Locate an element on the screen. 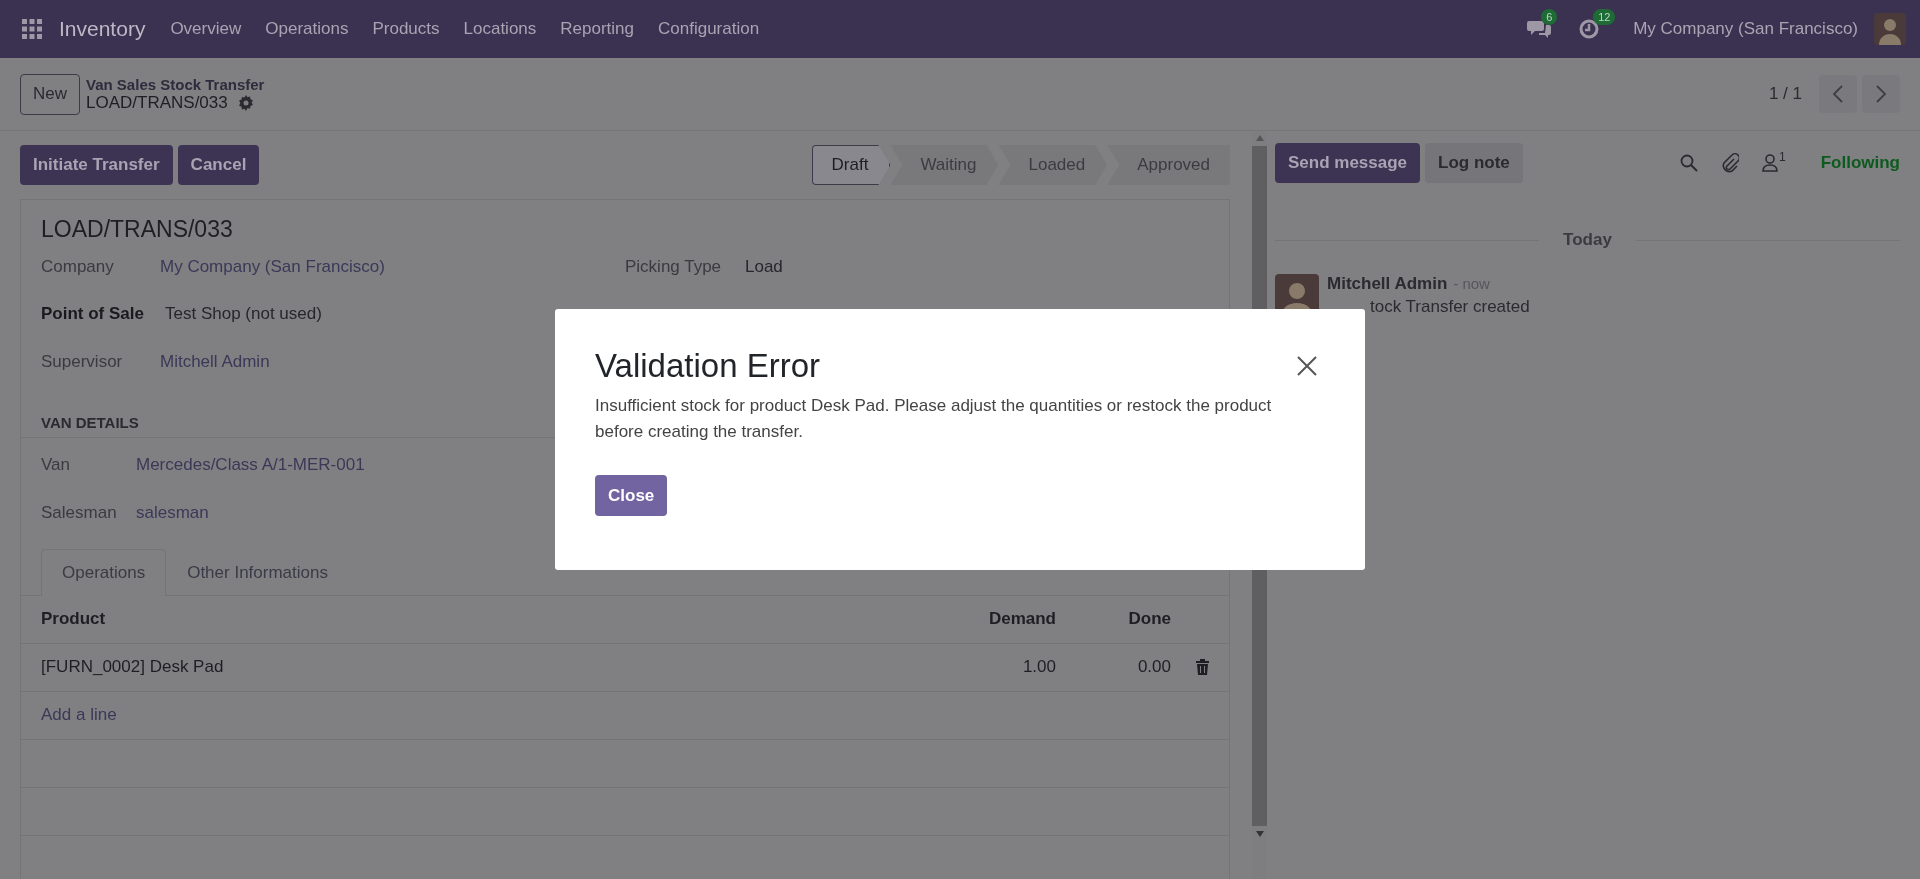 The width and height of the screenshot is (1920, 879). record-title: LOAD/TRANS/033 is located at coordinates (137, 229).